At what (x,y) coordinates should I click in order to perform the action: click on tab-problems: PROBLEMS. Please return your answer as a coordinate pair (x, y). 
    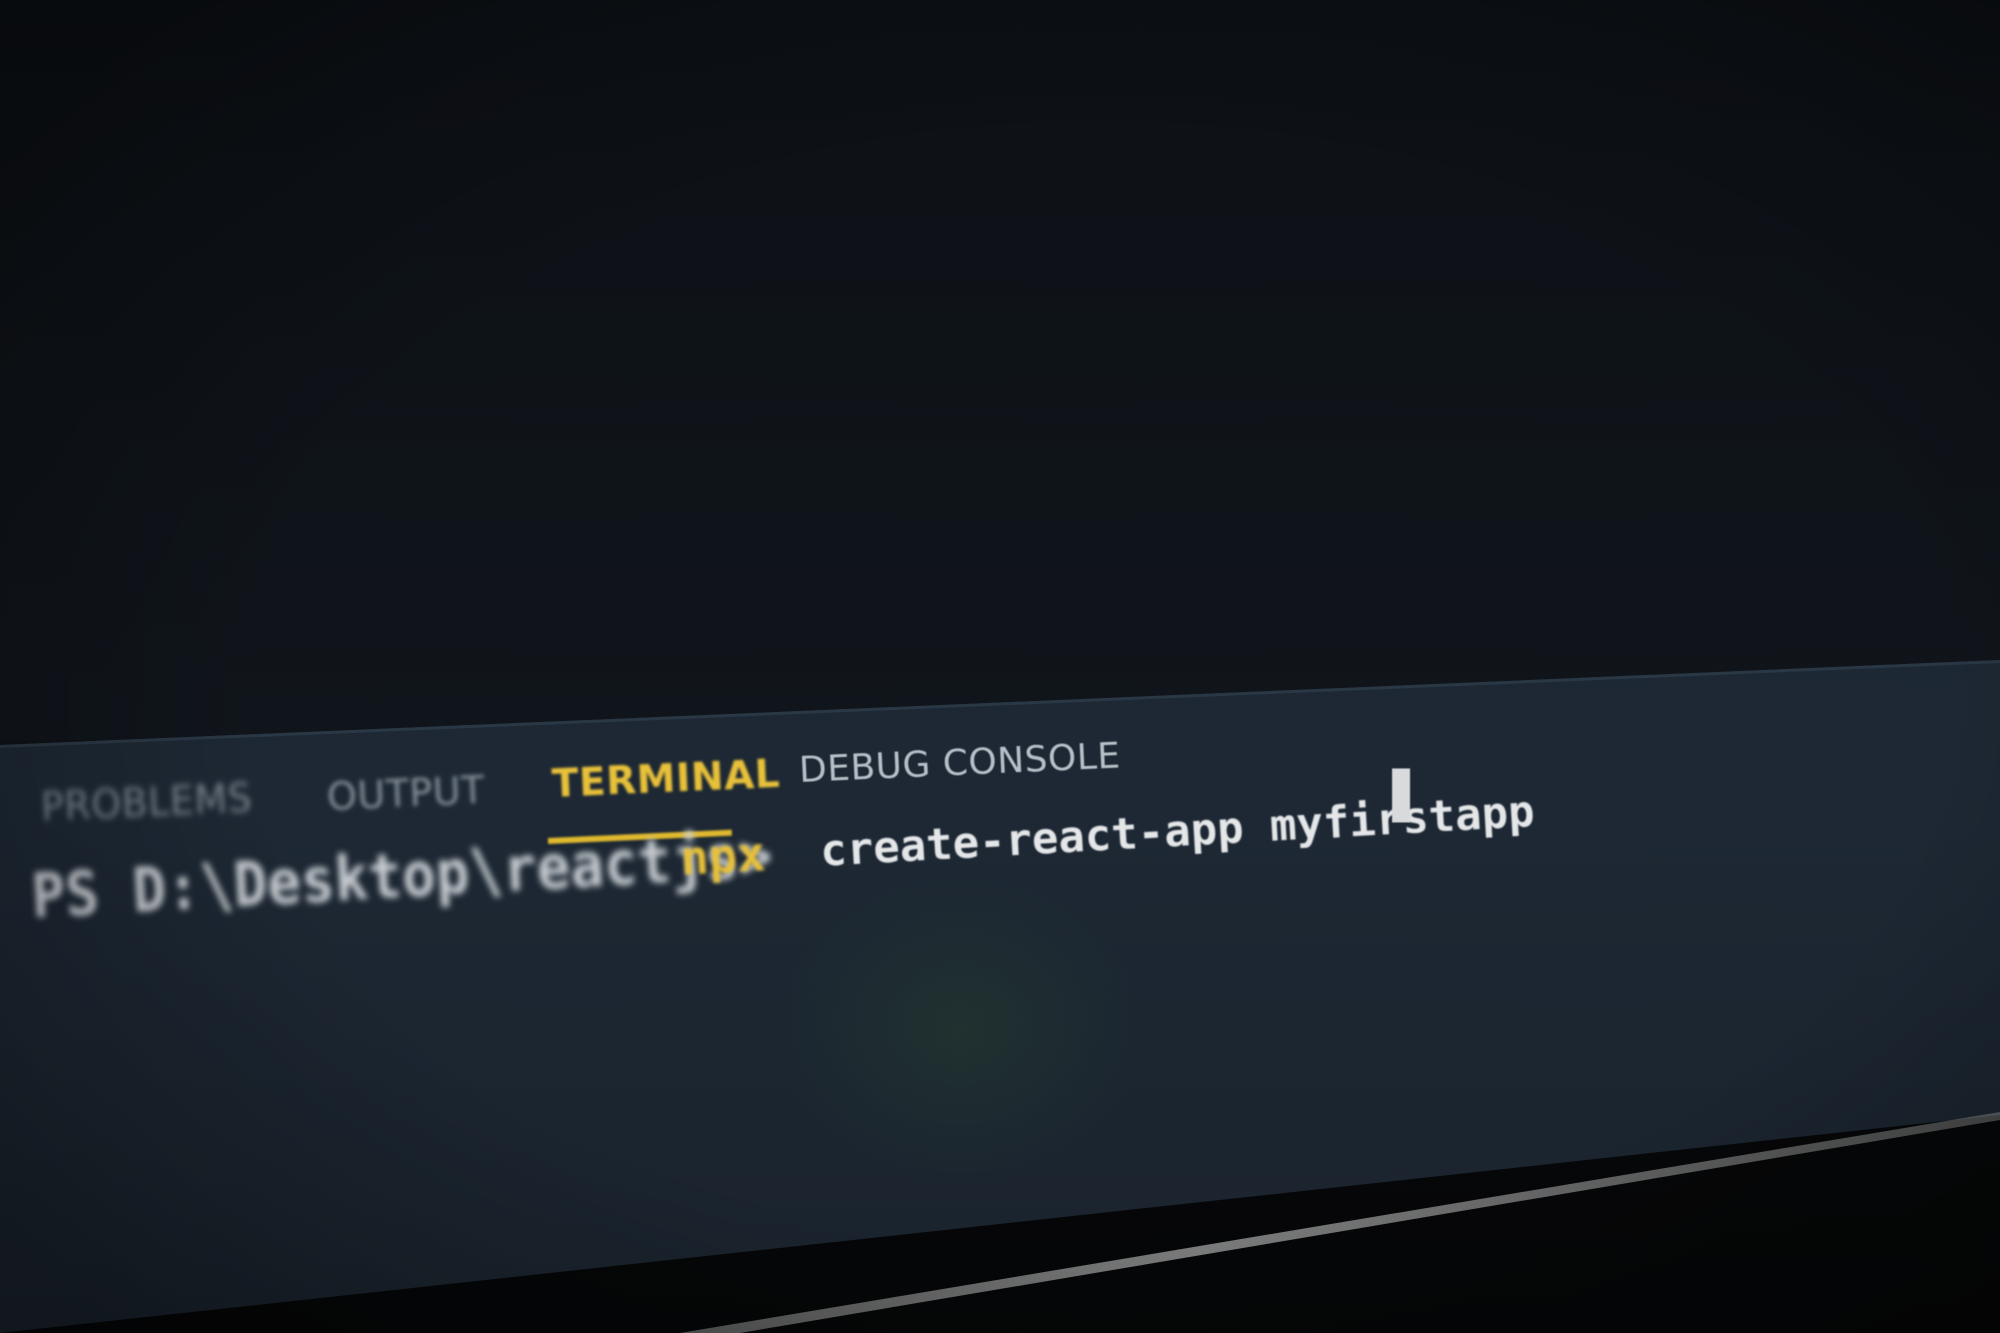
    Looking at the image, I should click on (146, 802).